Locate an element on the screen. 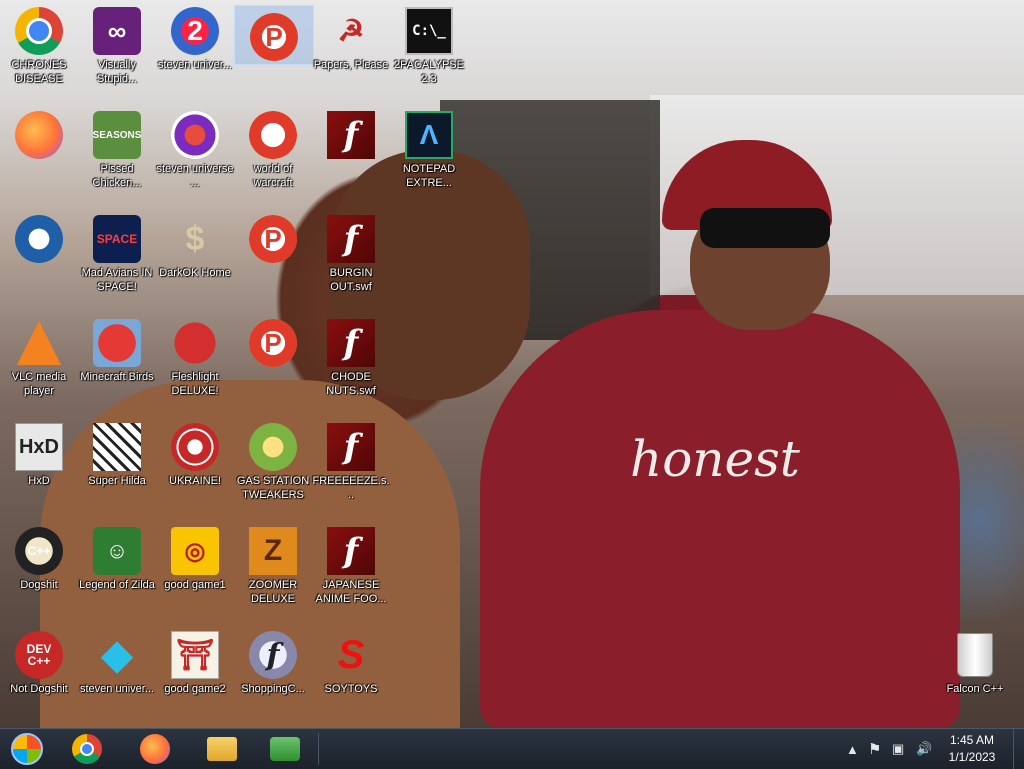 Image resolution: width=1024 pixels, height=769 pixels. angry-birds-seasons-icon: SEASONS is located at coordinates (117, 135).